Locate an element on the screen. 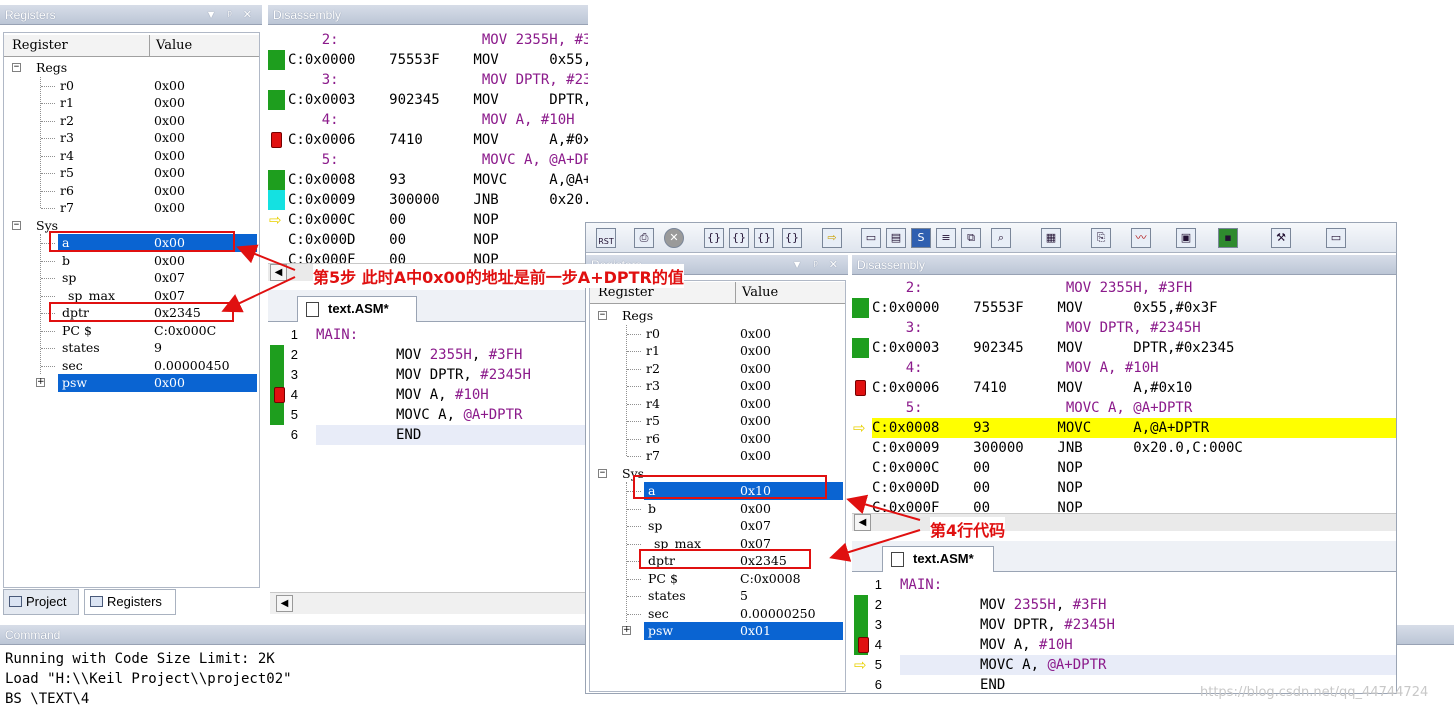 The width and height of the screenshot is (1454, 713). serial-window-icon: ⎘ is located at coordinates (1101, 238).